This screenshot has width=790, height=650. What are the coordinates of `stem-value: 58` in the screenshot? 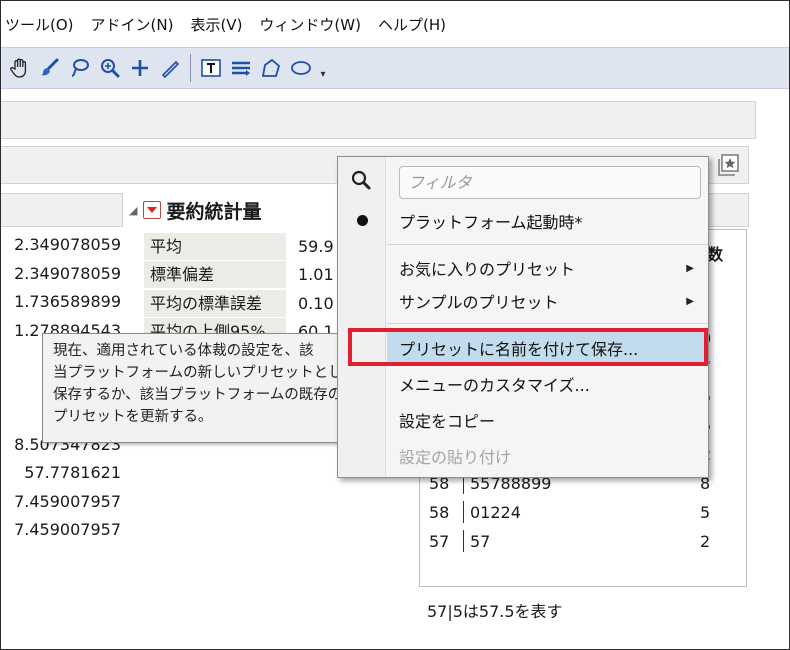 It's located at (439, 512).